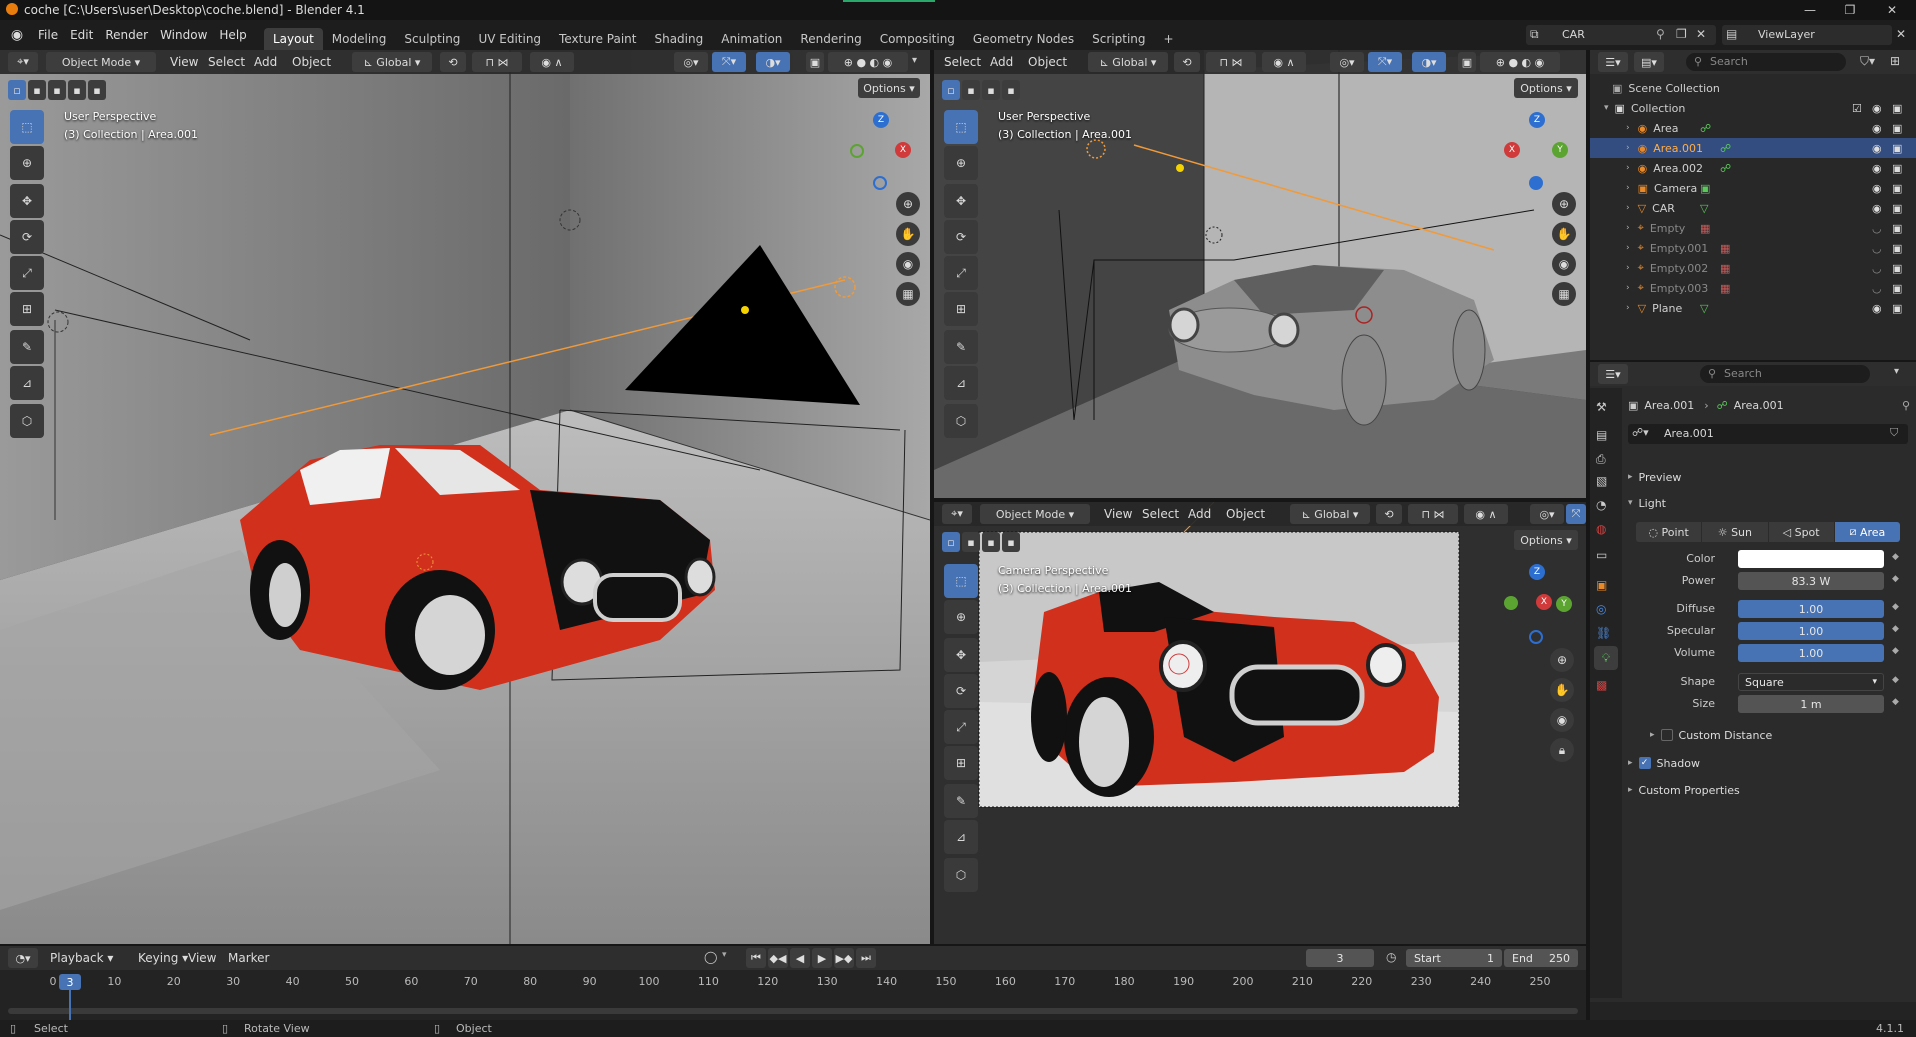  I want to click on scale-tool: ⤢, so click(27, 273).